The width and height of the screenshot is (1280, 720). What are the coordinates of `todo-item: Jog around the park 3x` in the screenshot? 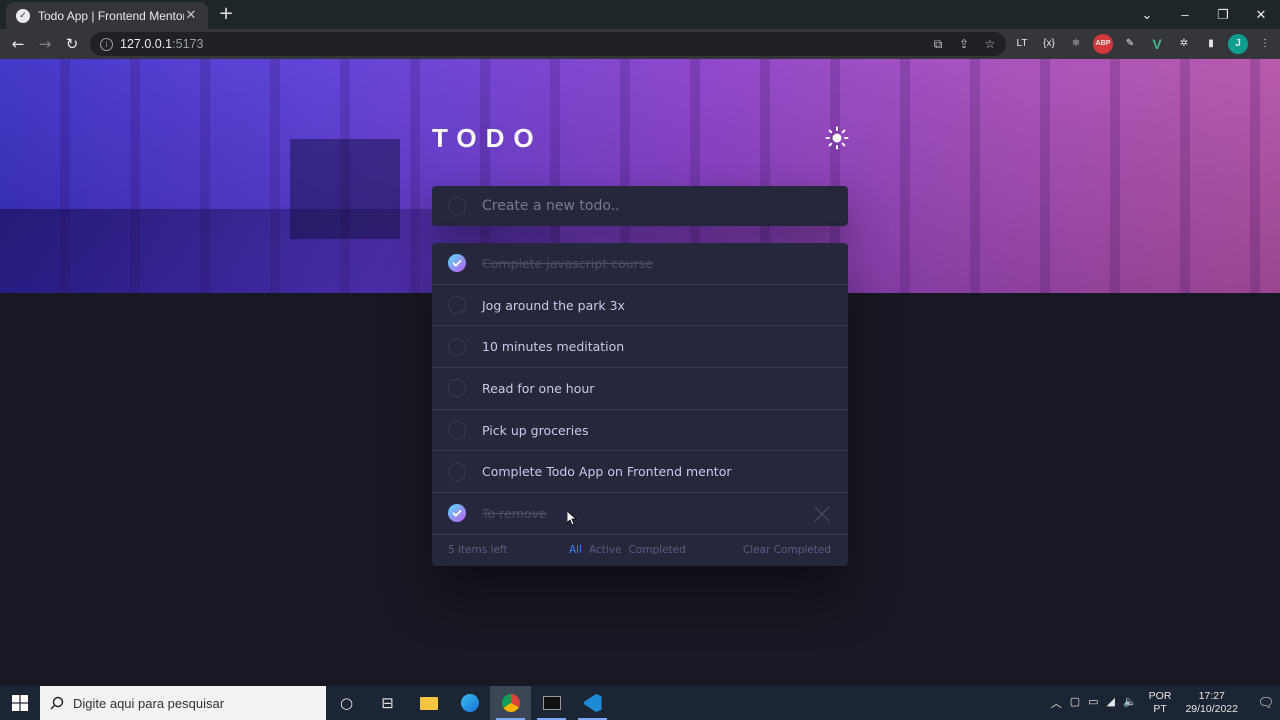 It's located at (640, 306).